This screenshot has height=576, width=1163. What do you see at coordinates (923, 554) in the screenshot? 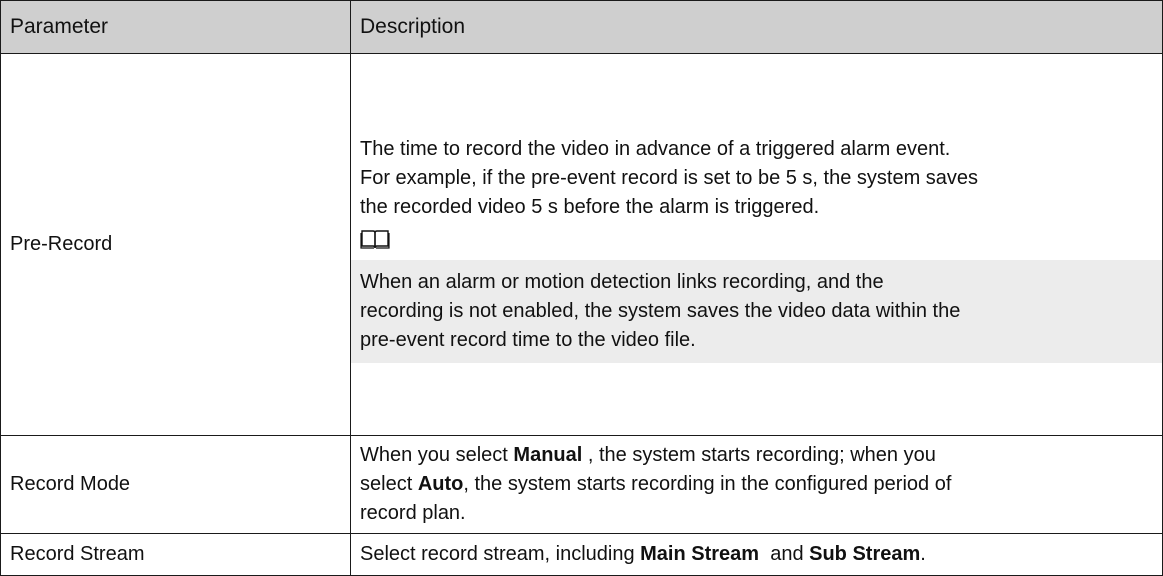
I see `desc-text: .` at bounding box center [923, 554].